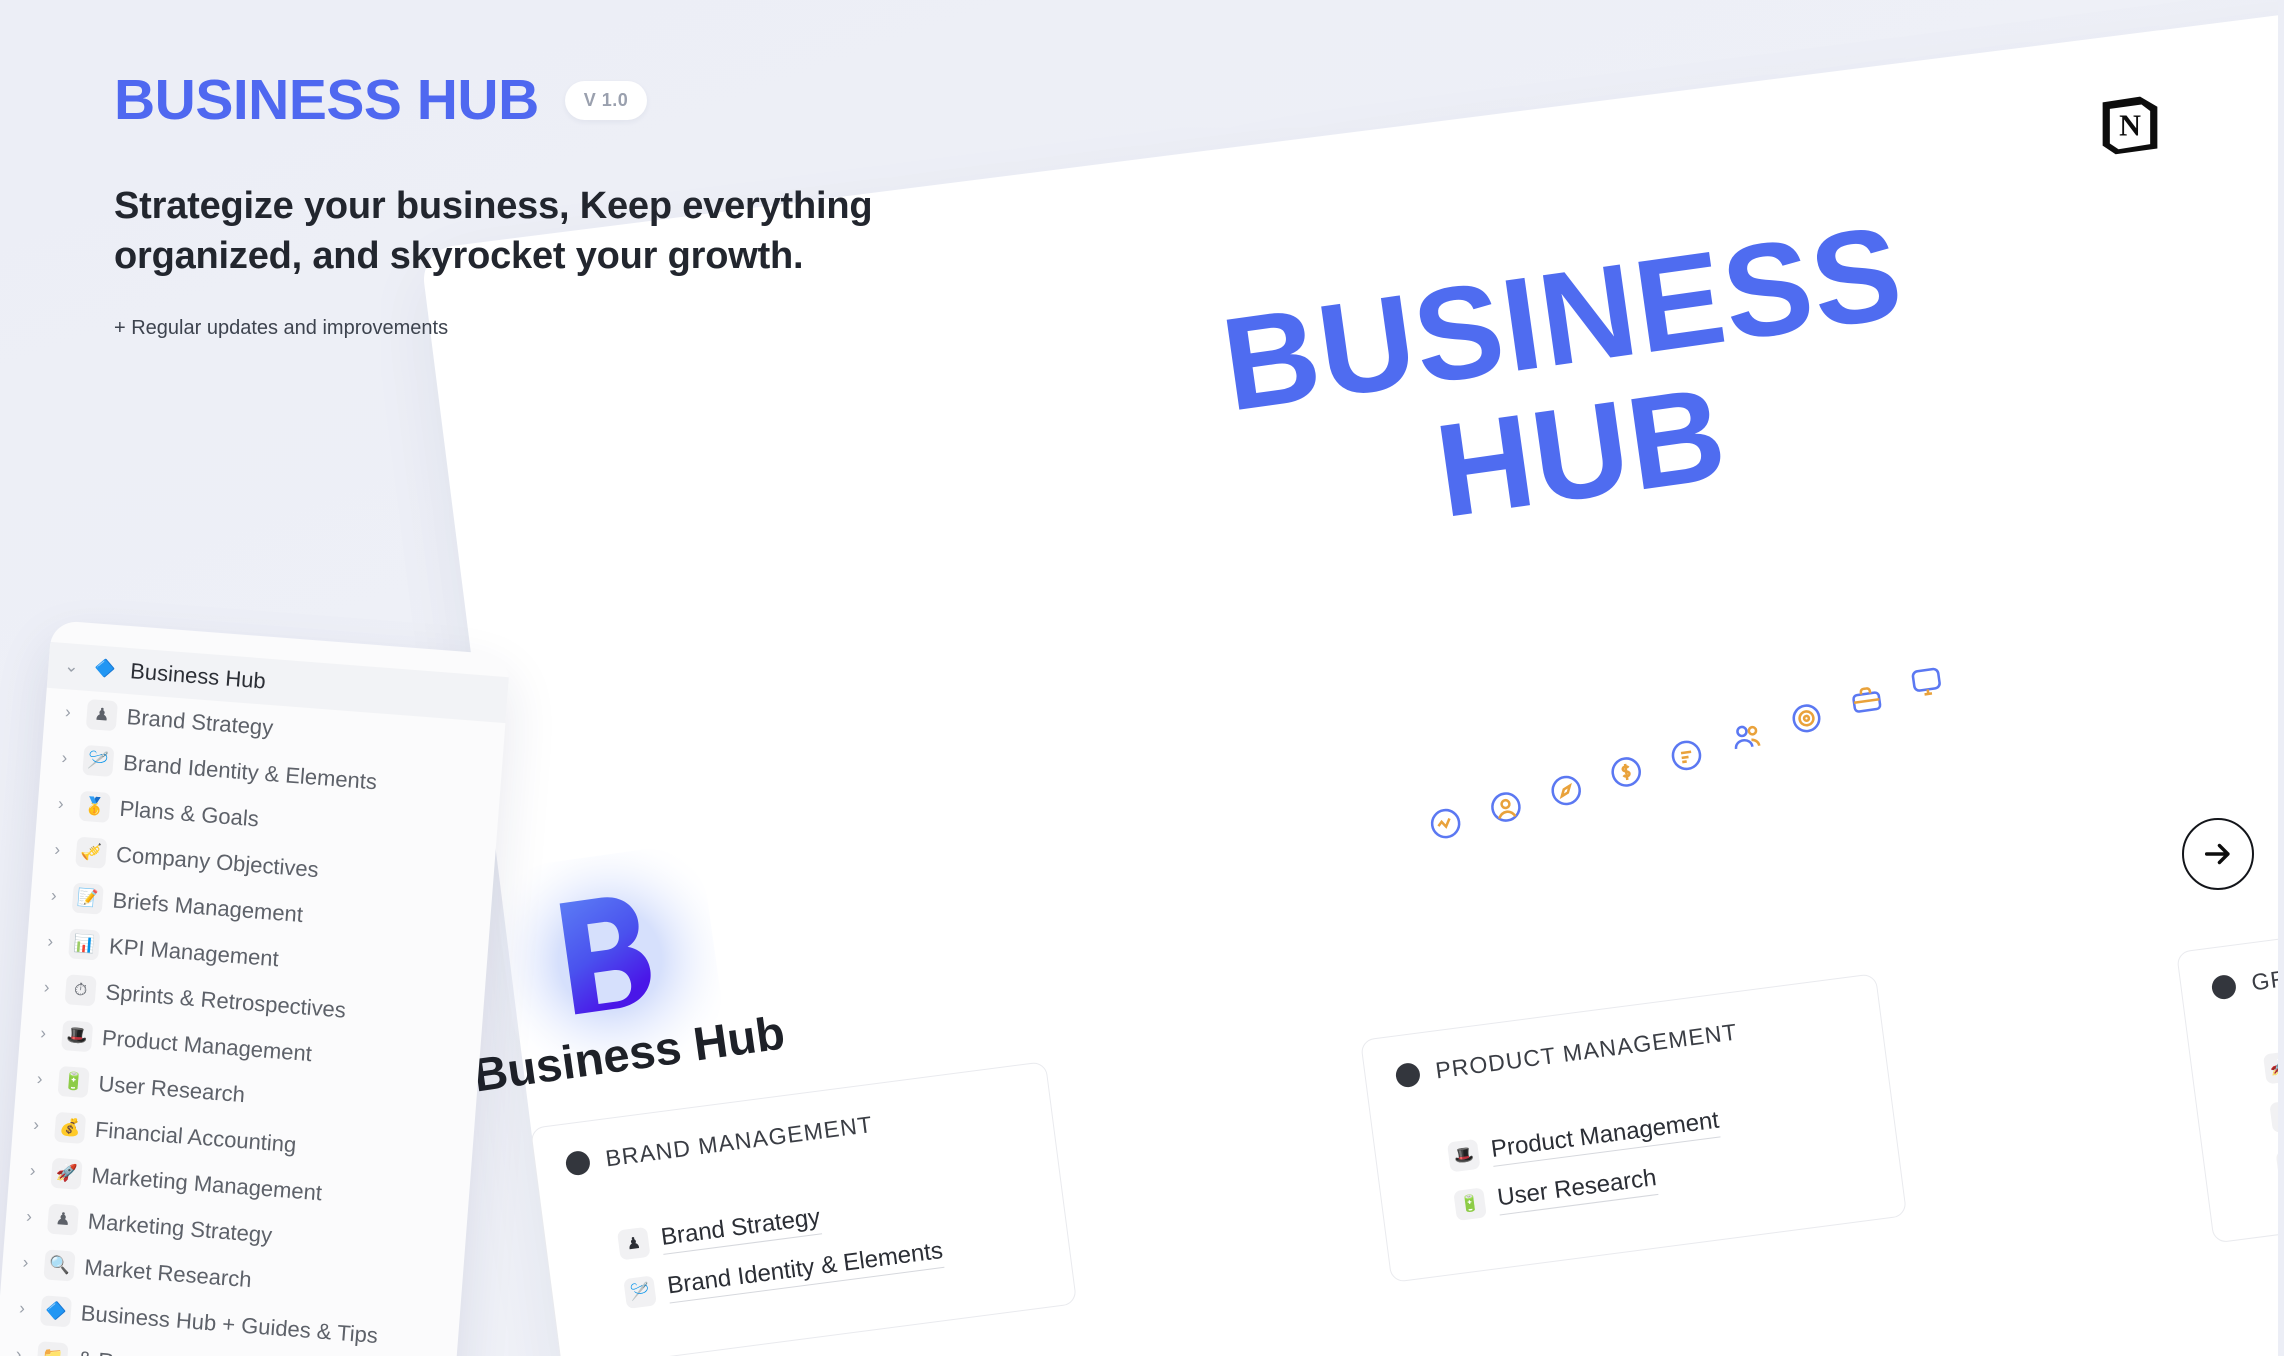  What do you see at coordinates (1463, 1155) in the screenshot?
I see `top-hat-icon: 🎩` at bounding box center [1463, 1155].